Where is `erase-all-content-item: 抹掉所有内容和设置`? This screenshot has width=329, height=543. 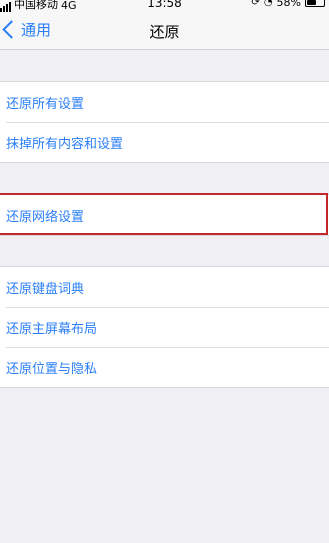 erase-all-content-item: 抹掉所有内容和设置 is located at coordinates (164, 142).